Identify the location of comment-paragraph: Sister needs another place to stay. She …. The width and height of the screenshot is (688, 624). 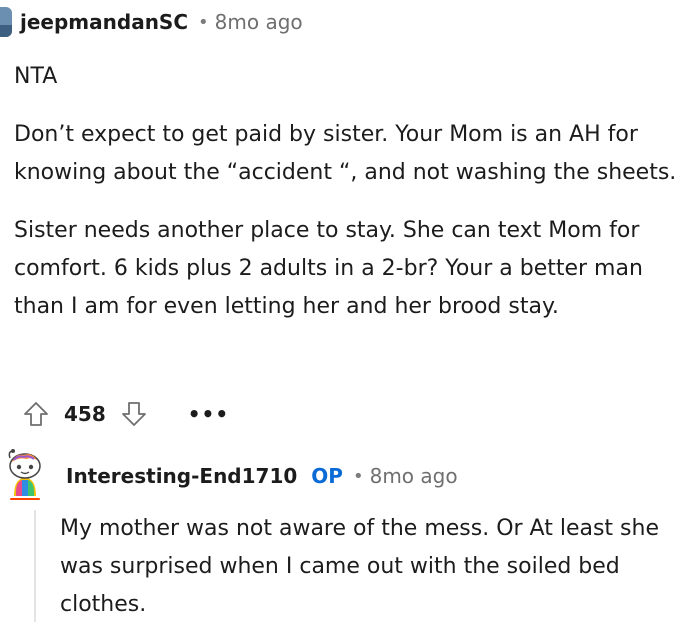
(328, 268).